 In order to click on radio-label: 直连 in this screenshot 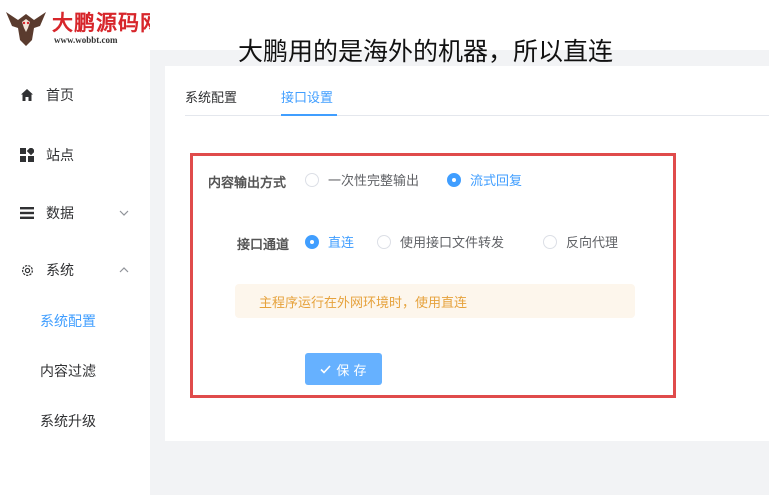, I will do `click(341, 243)`.